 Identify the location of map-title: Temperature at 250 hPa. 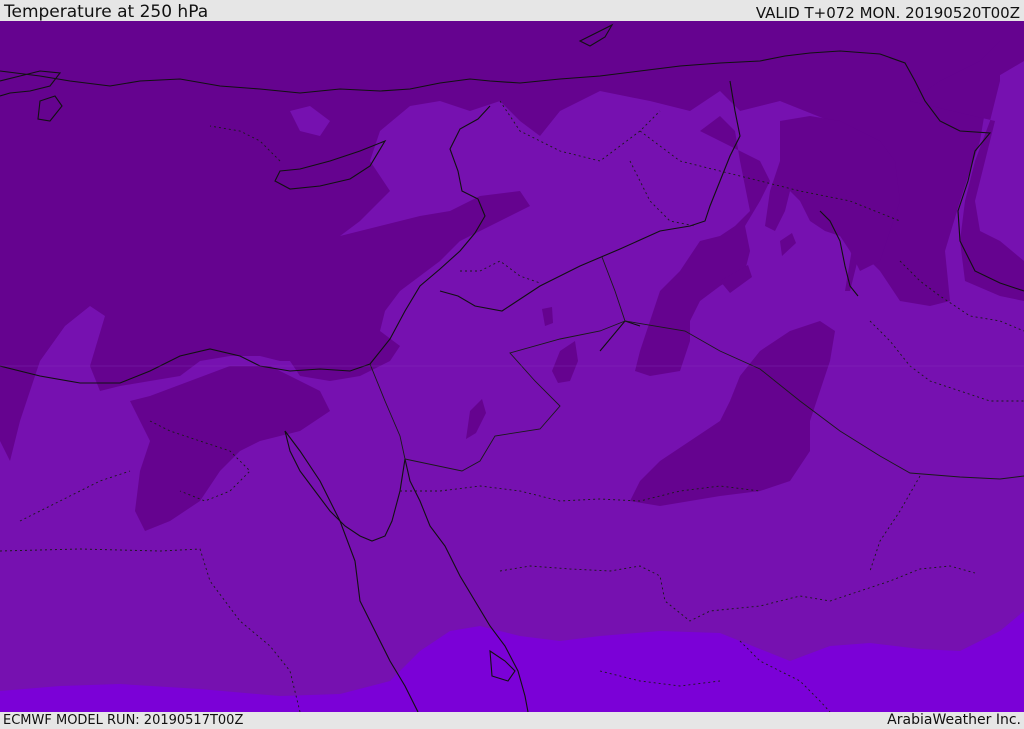
(106, 12).